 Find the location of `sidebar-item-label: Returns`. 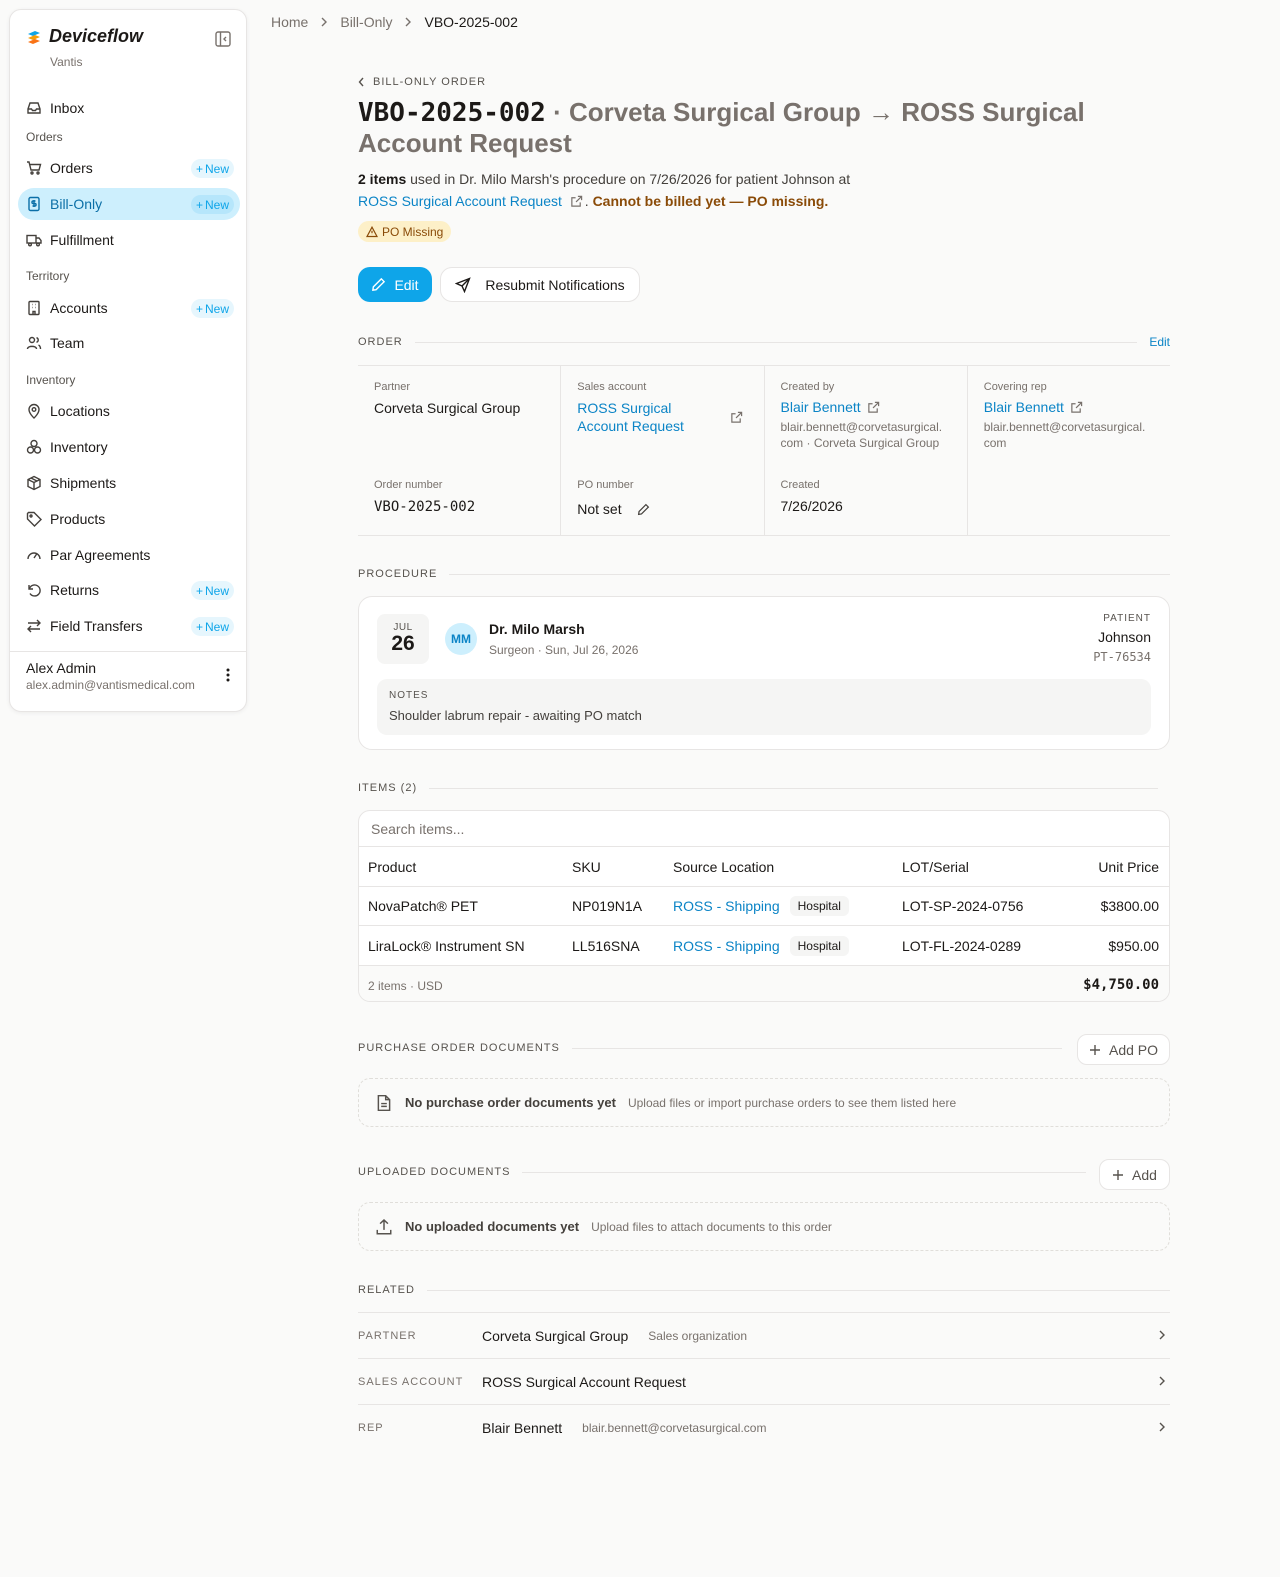

sidebar-item-label: Returns is located at coordinates (75, 590).